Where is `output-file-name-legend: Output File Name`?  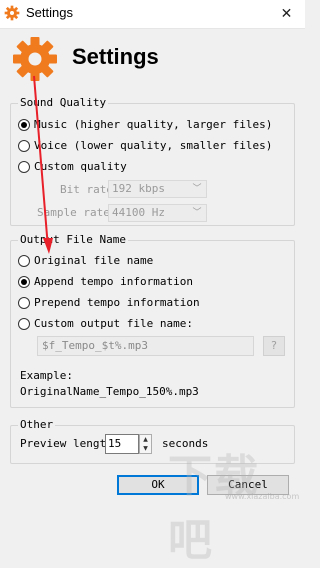
output-file-name-legend: Output File Name is located at coordinates (73, 239).